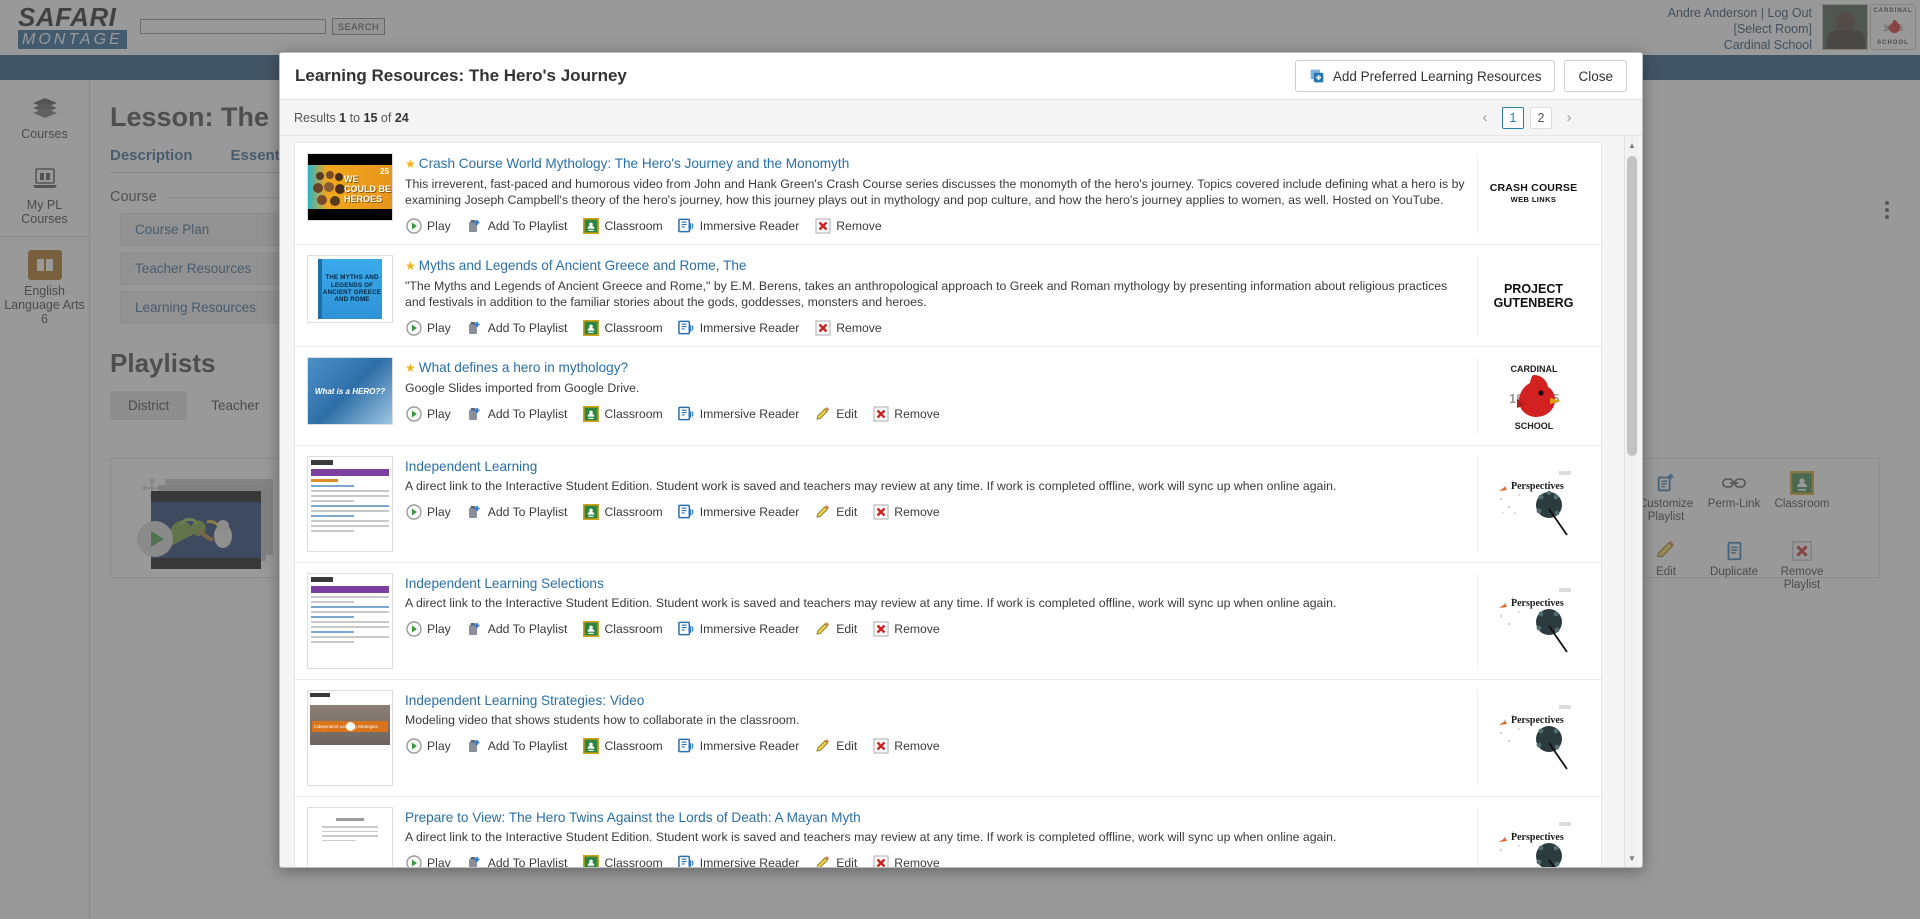 The height and width of the screenshot is (919, 1920). Describe the element at coordinates (1513, 117) in the screenshot. I see `pagination-page-1: 1` at that location.